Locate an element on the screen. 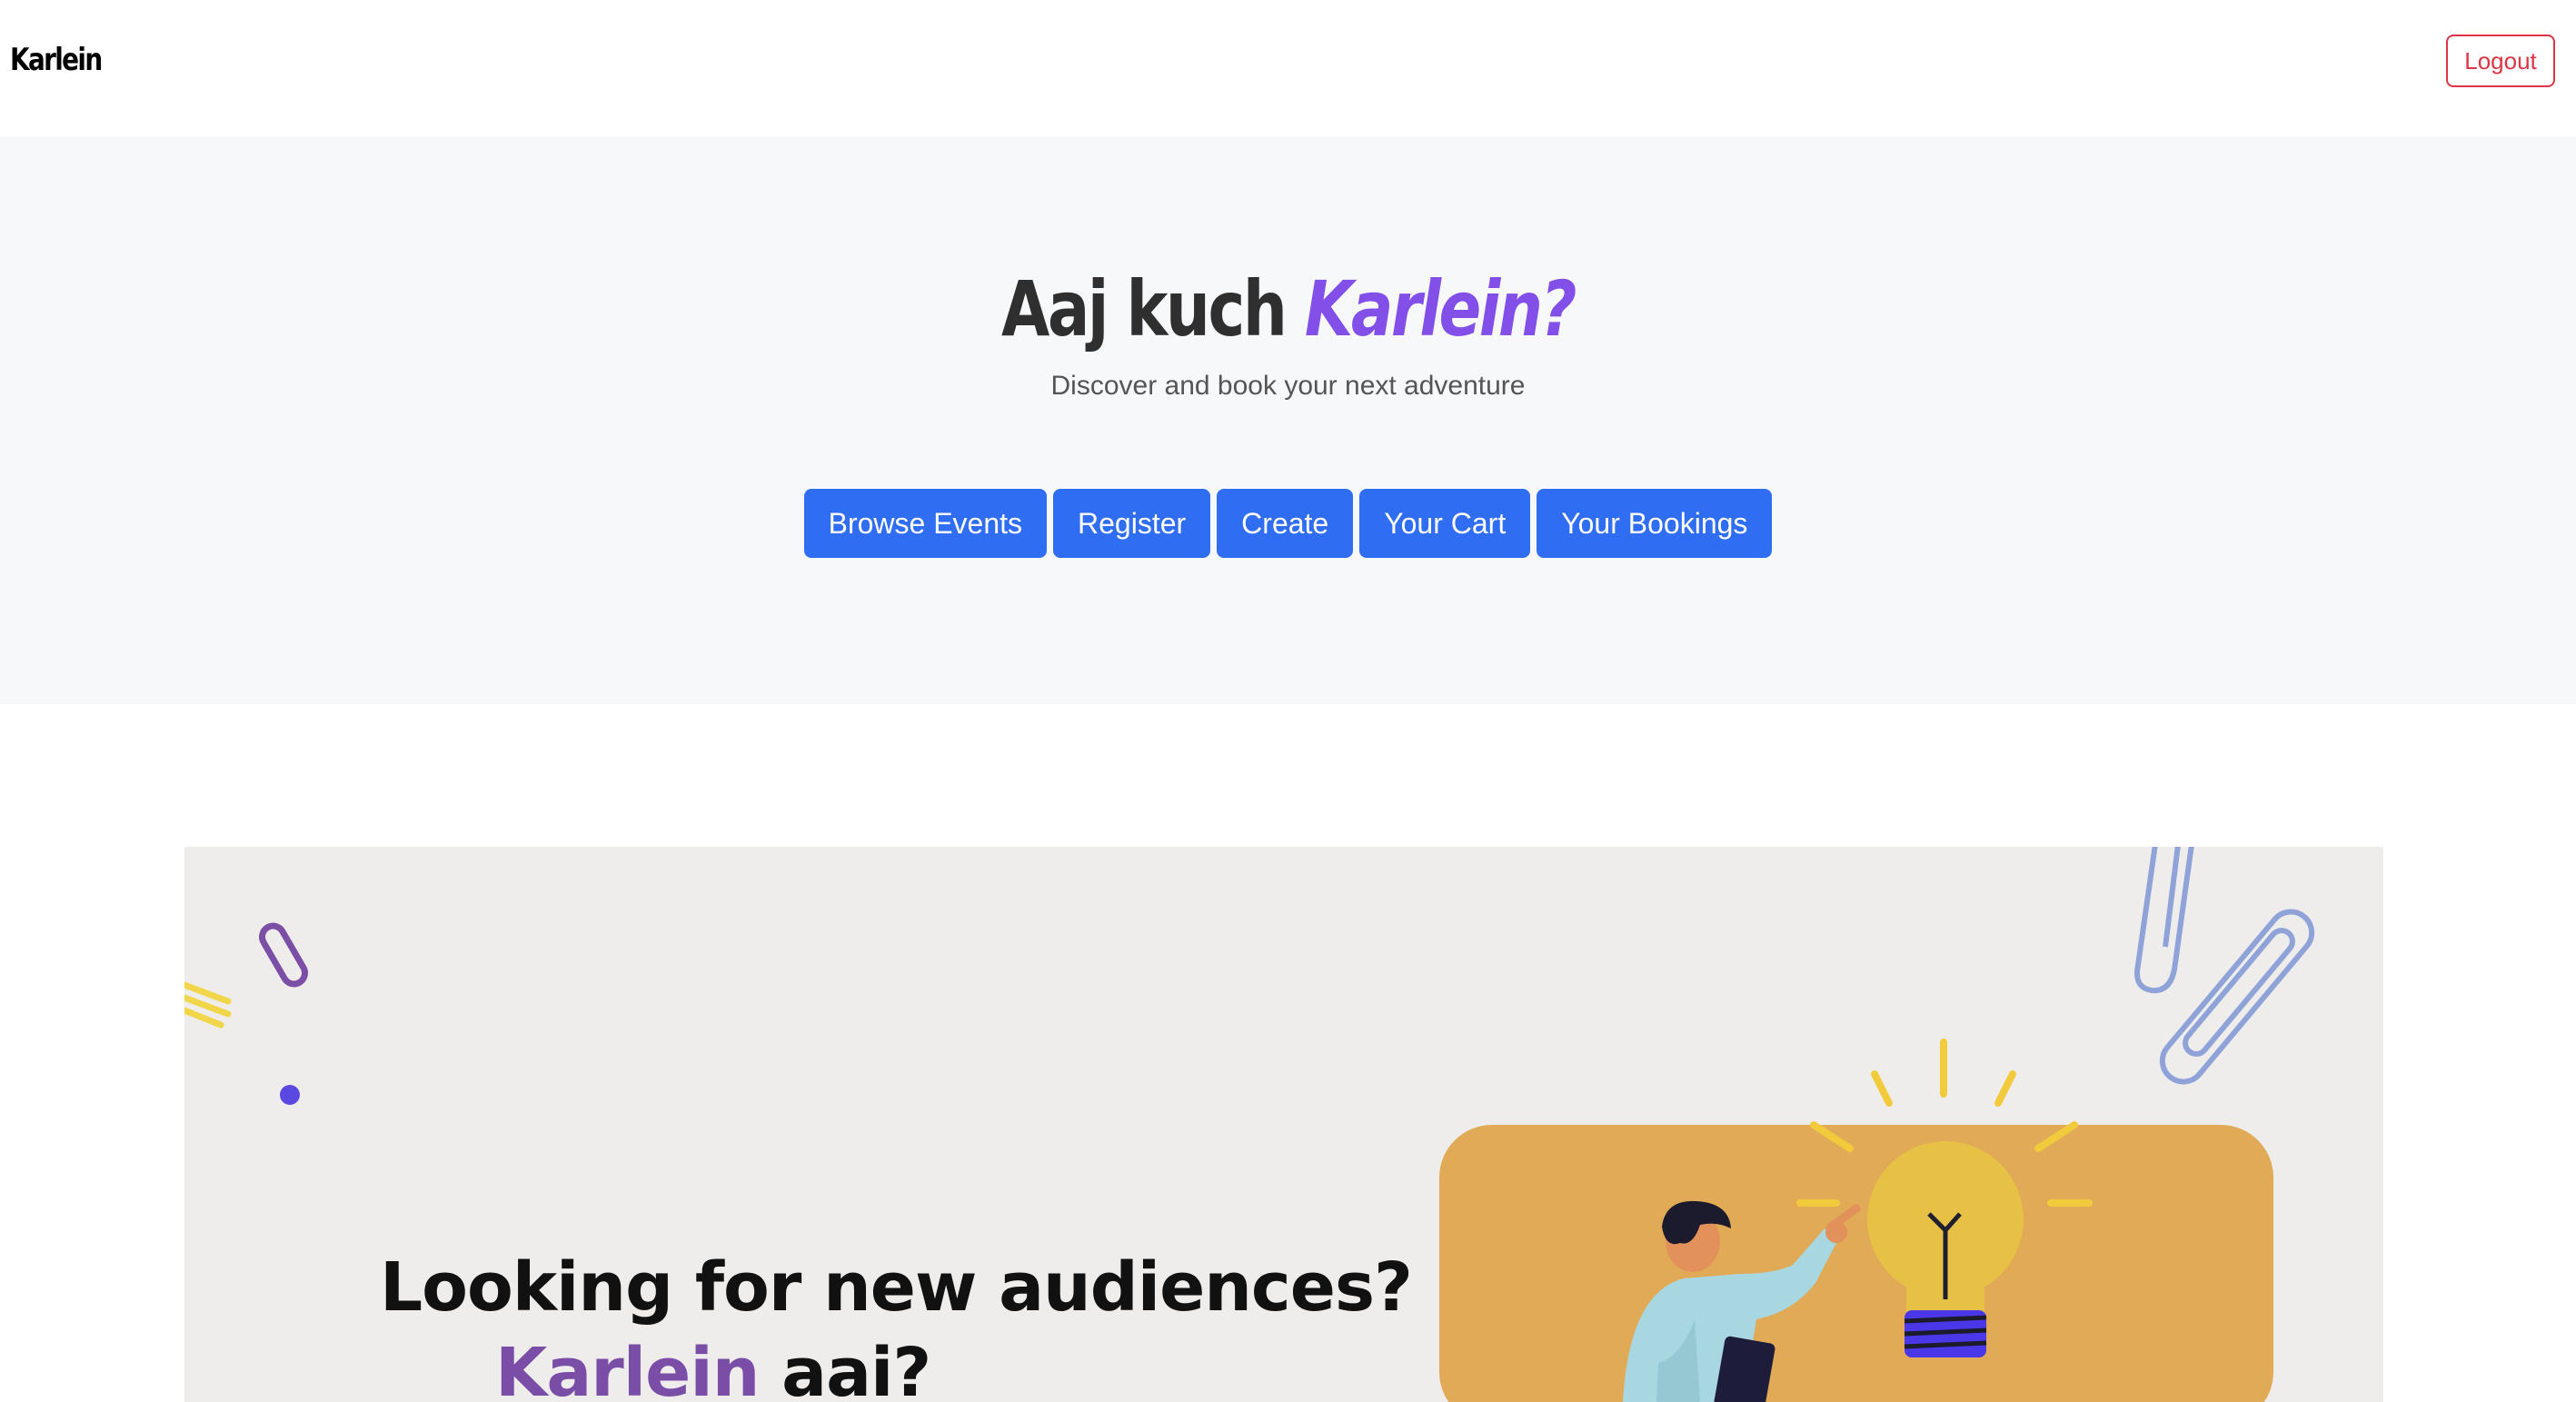  hero-subtitle: Discover and book your next adventure is located at coordinates (1288, 386).